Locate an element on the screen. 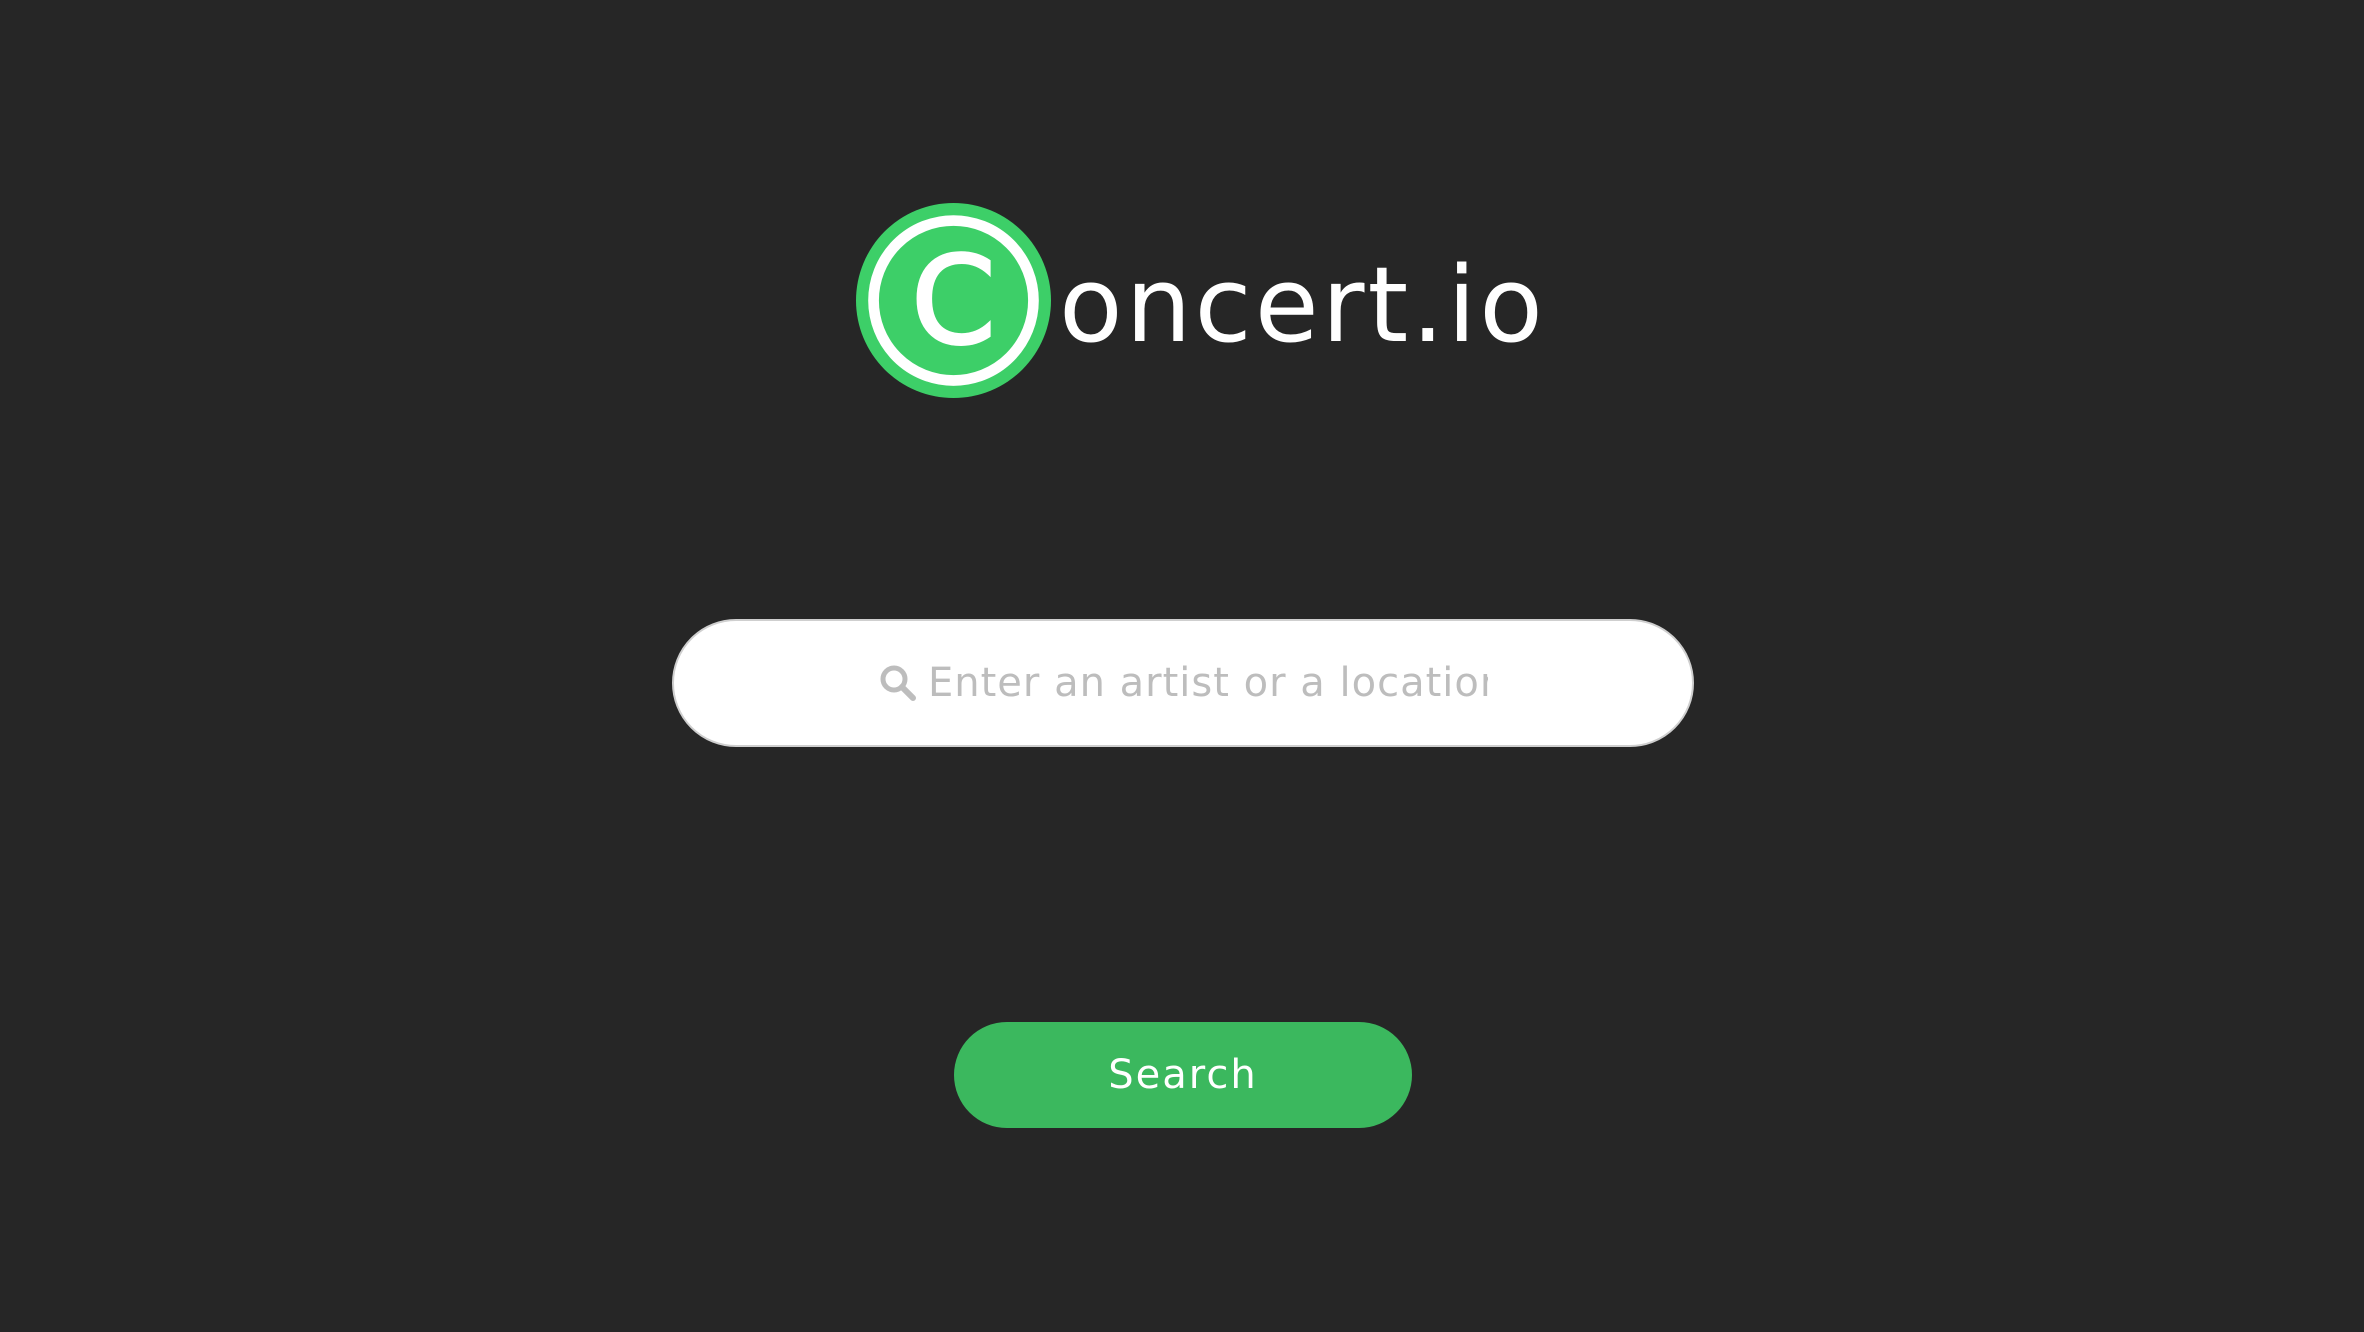  concert-logo-icon: C is located at coordinates (953, 300).